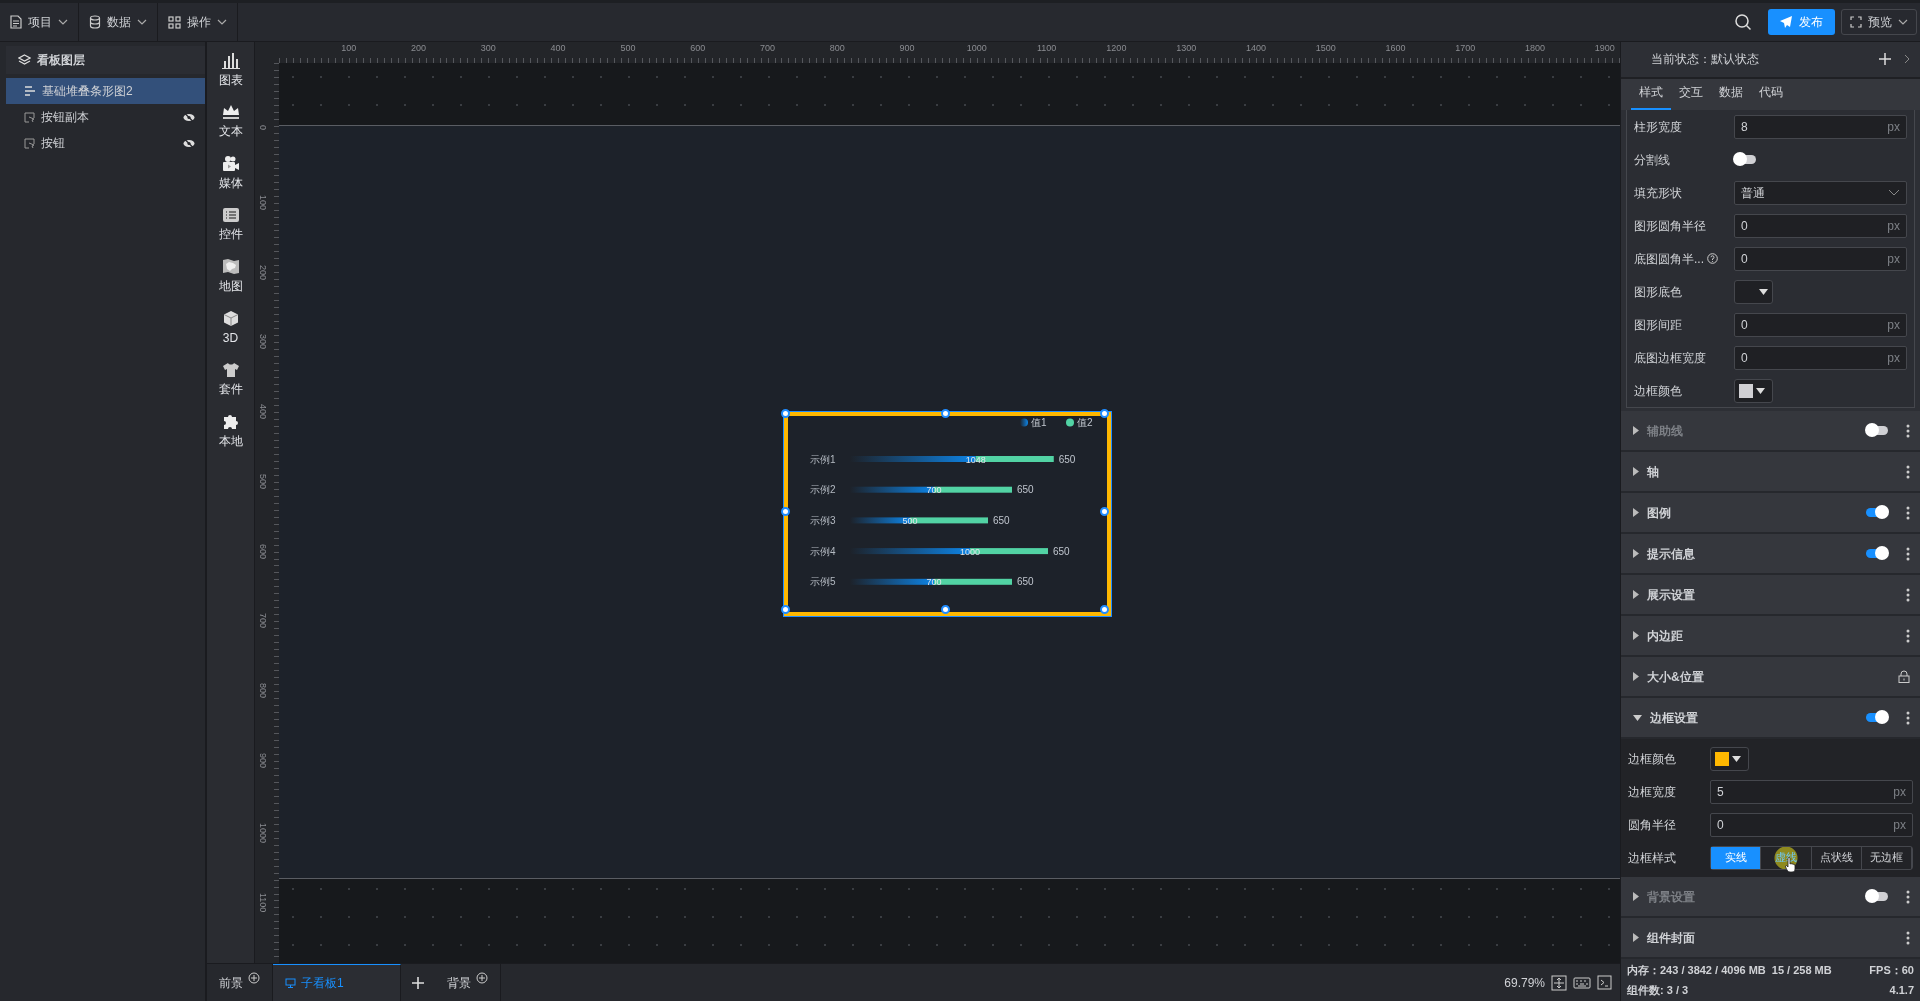 The width and height of the screenshot is (1920, 1001). What do you see at coordinates (1879, 22) in the screenshot?
I see `preview-button: 预览` at bounding box center [1879, 22].